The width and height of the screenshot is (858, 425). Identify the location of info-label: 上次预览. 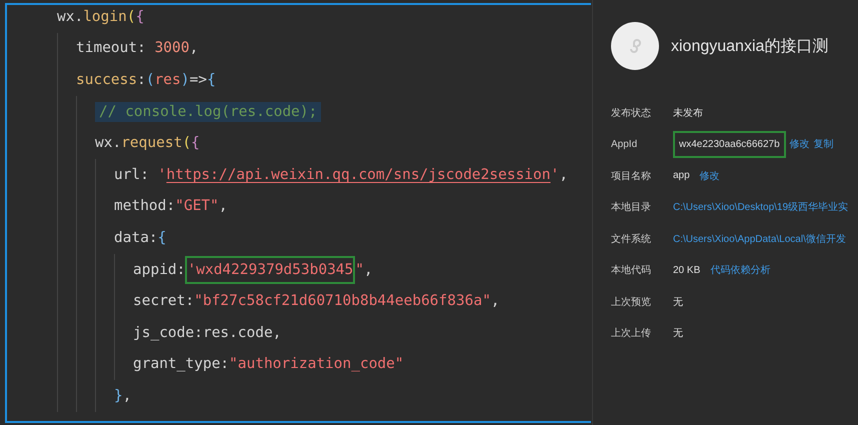
(631, 302).